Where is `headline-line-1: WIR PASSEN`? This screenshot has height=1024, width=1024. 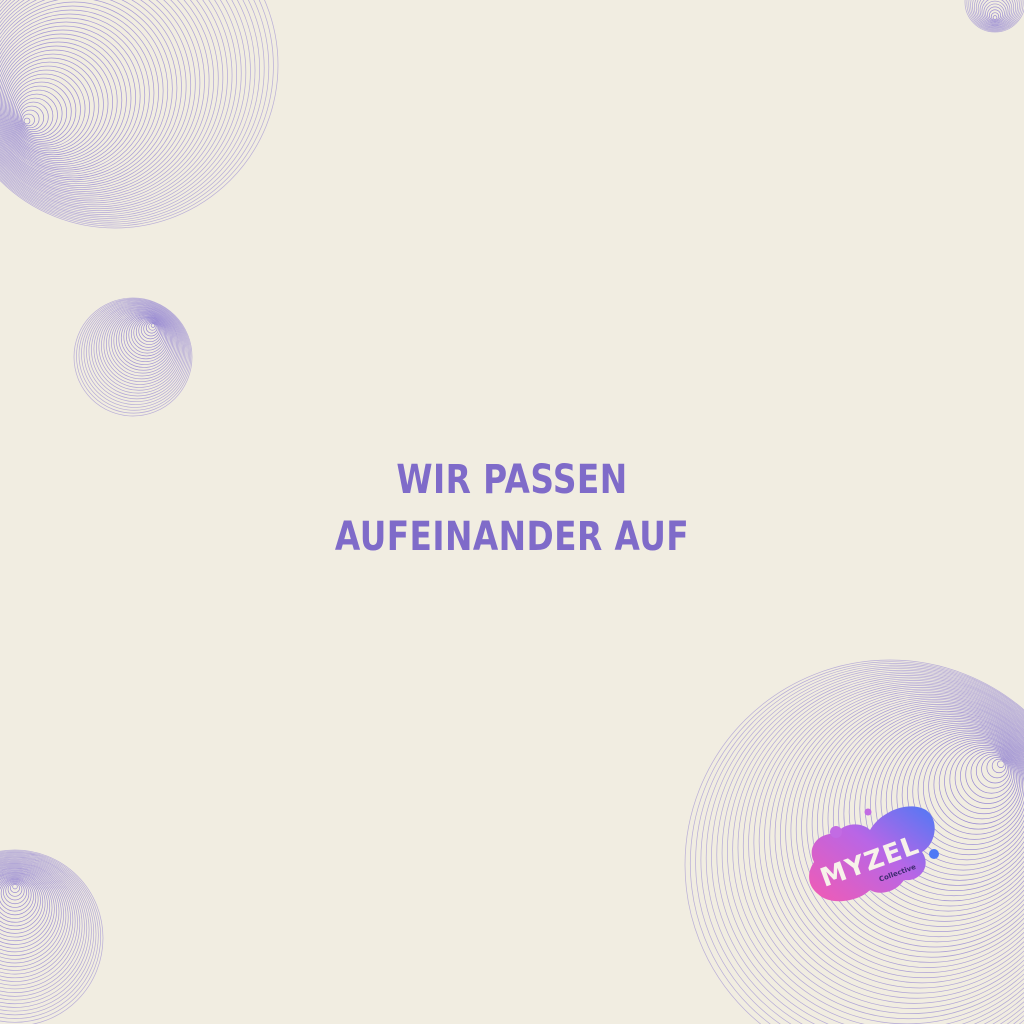
headline-line-1: WIR PASSEN is located at coordinates (512, 480).